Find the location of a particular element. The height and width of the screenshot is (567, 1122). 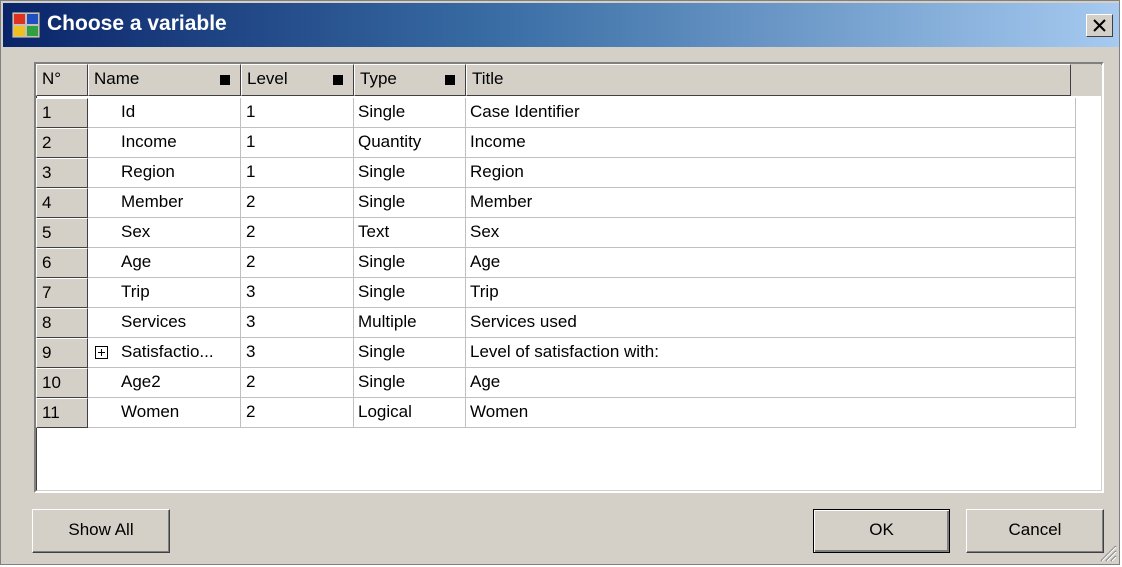

expand-plus-icon is located at coordinates (101, 352).